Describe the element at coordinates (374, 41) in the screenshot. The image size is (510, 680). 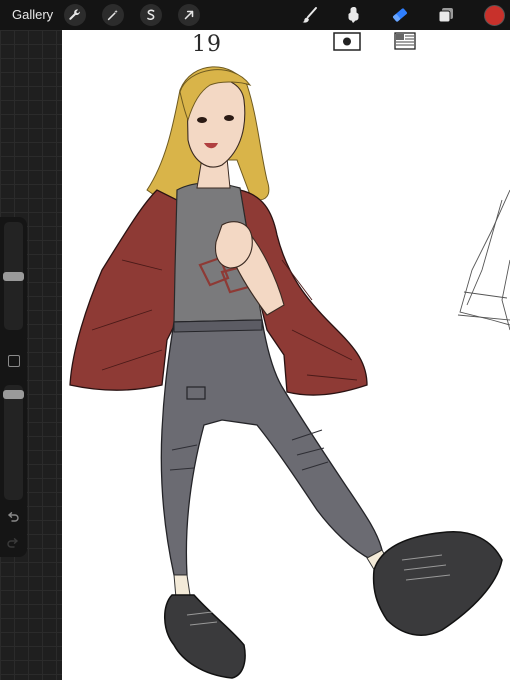
I see `header-doodles` at that location.